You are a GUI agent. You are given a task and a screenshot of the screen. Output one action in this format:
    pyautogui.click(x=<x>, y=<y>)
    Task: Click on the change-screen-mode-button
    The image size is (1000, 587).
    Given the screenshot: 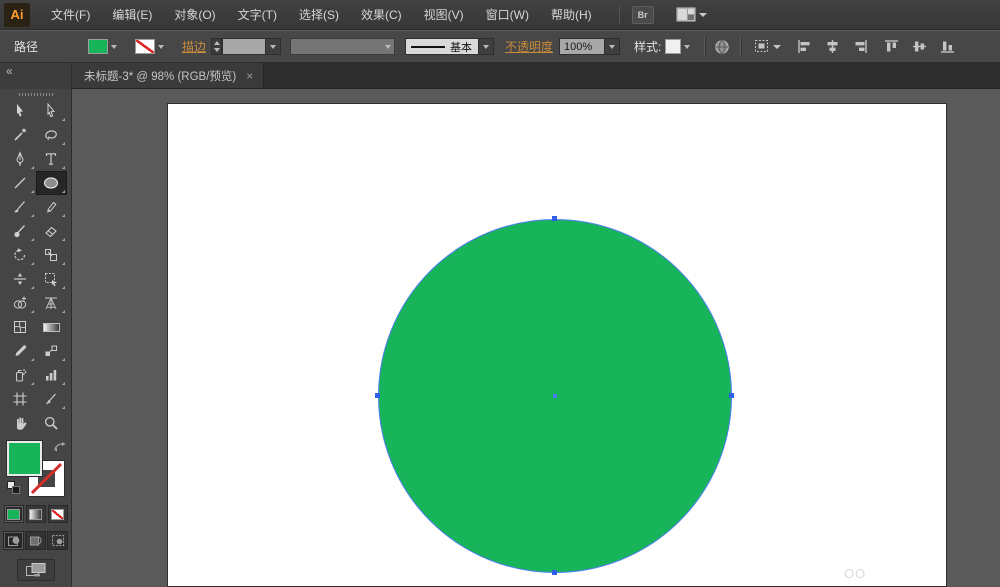 What is the action you would take?
    pyautogui.click(x=35, y=570)
    